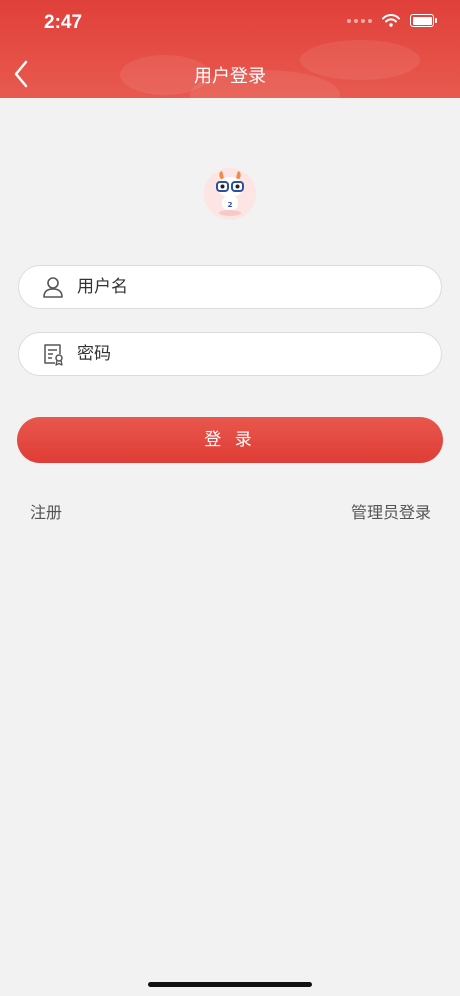 This screenshot has height=996, width=460. What do you see at coordinates (63, 22) in the screenshot?
I see `status-time: 2:47` at bounding box center [63, 22].